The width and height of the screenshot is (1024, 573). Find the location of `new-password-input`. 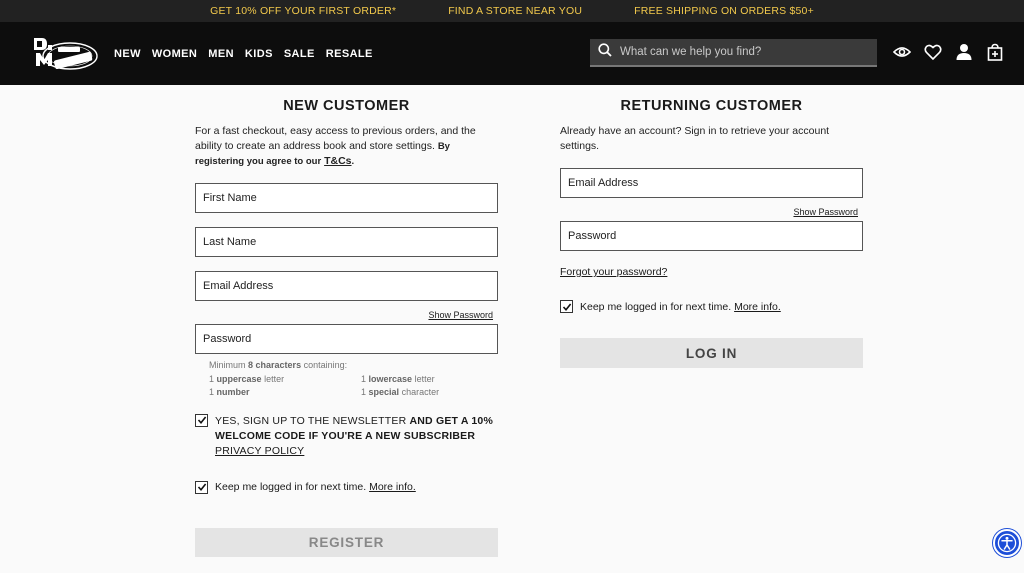

new-password-input is located at coordinates (350, 339).